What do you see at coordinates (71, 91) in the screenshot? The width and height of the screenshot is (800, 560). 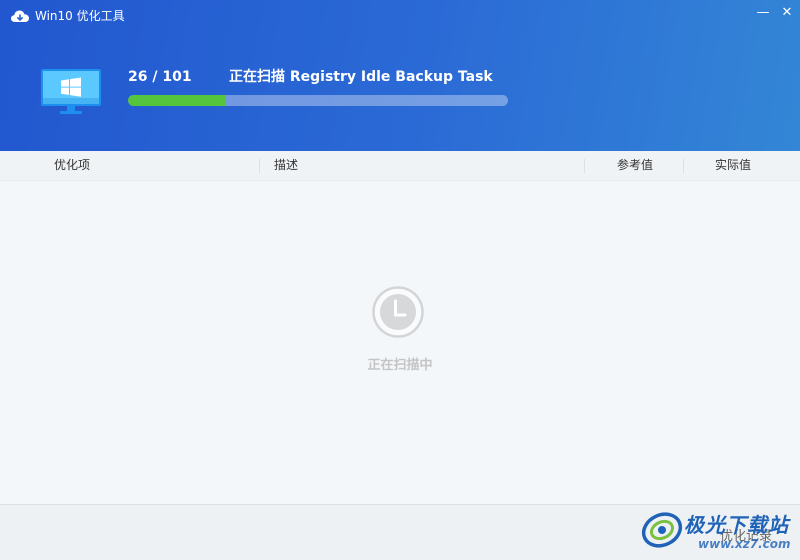 I see `monitor-icon` at bounding box center [71, 91].